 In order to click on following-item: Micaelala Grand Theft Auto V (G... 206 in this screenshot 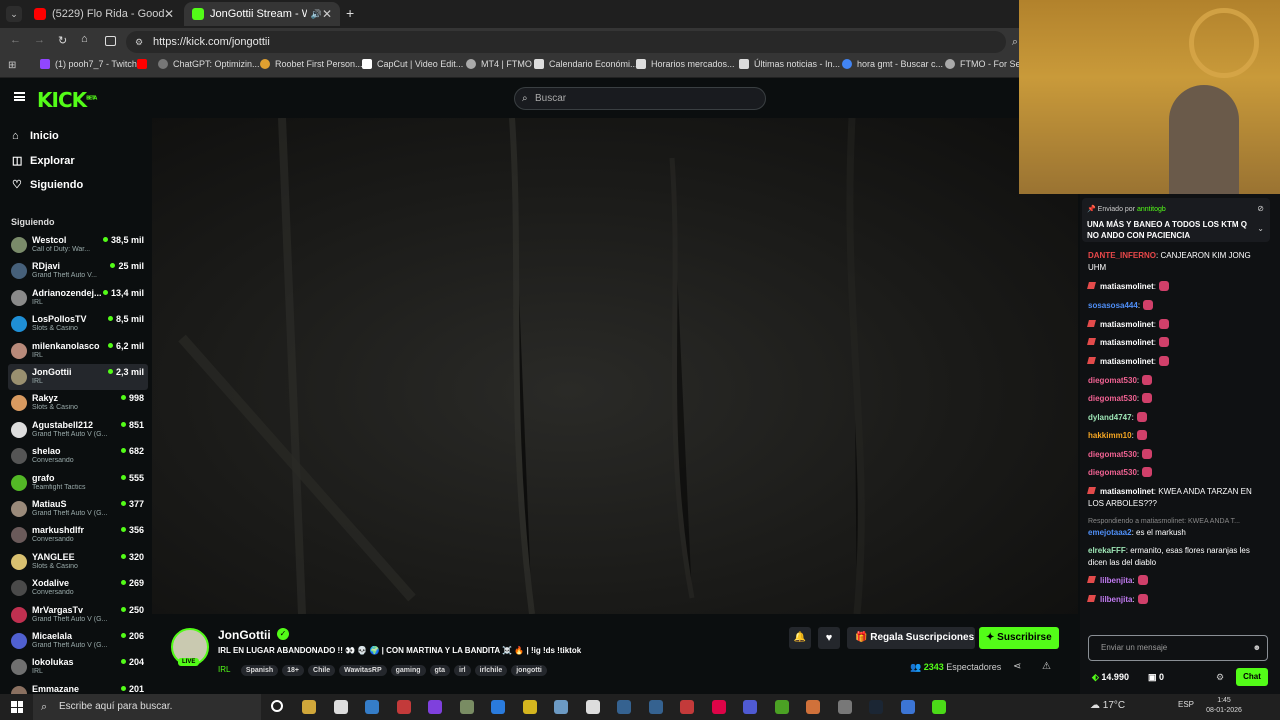, I will do `click(78, 641)`.